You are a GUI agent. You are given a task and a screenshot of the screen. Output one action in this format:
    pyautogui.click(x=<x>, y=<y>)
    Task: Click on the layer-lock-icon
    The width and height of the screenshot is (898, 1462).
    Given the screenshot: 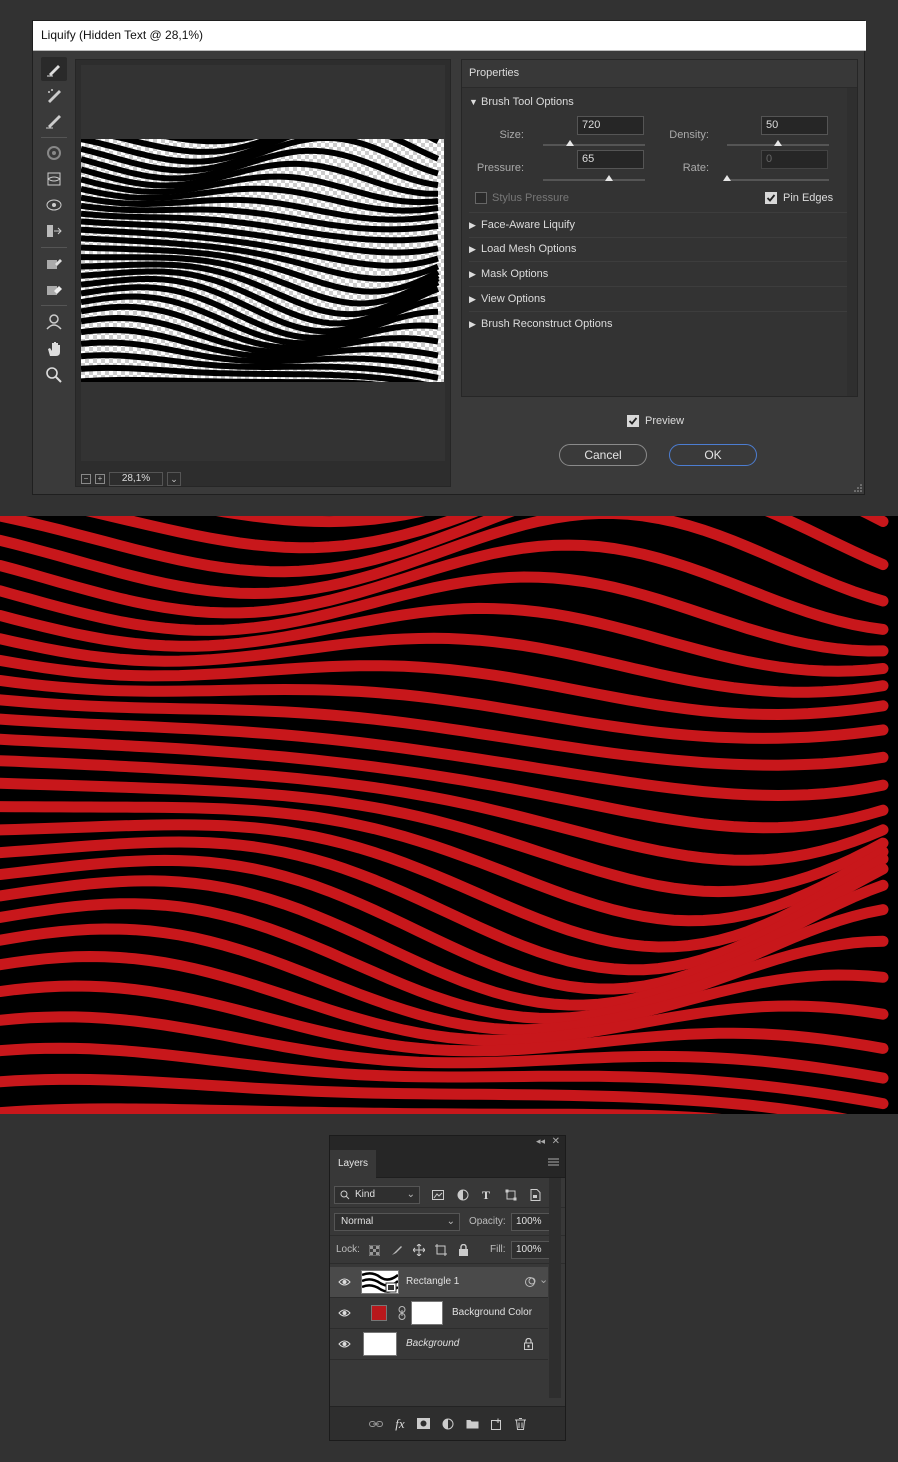 What is the action you would take?
    pyautogui.click(x=528, y=1344)
    